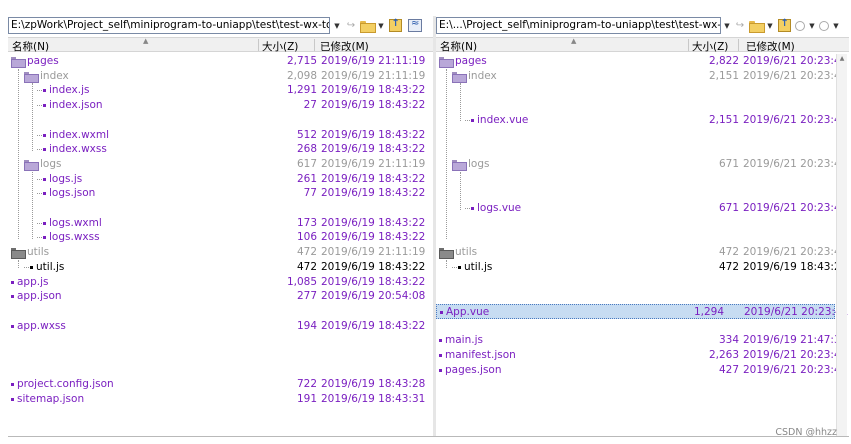  What do you see at coordinates (30, 46) in the screenshot?
I see `left-col-name: 名称(N)` at bounding box center [30, 46].